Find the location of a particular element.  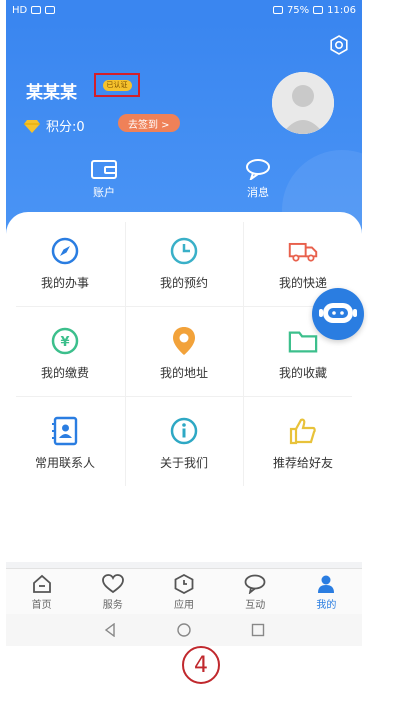

truck-icon is located at coordinates (303, 251).